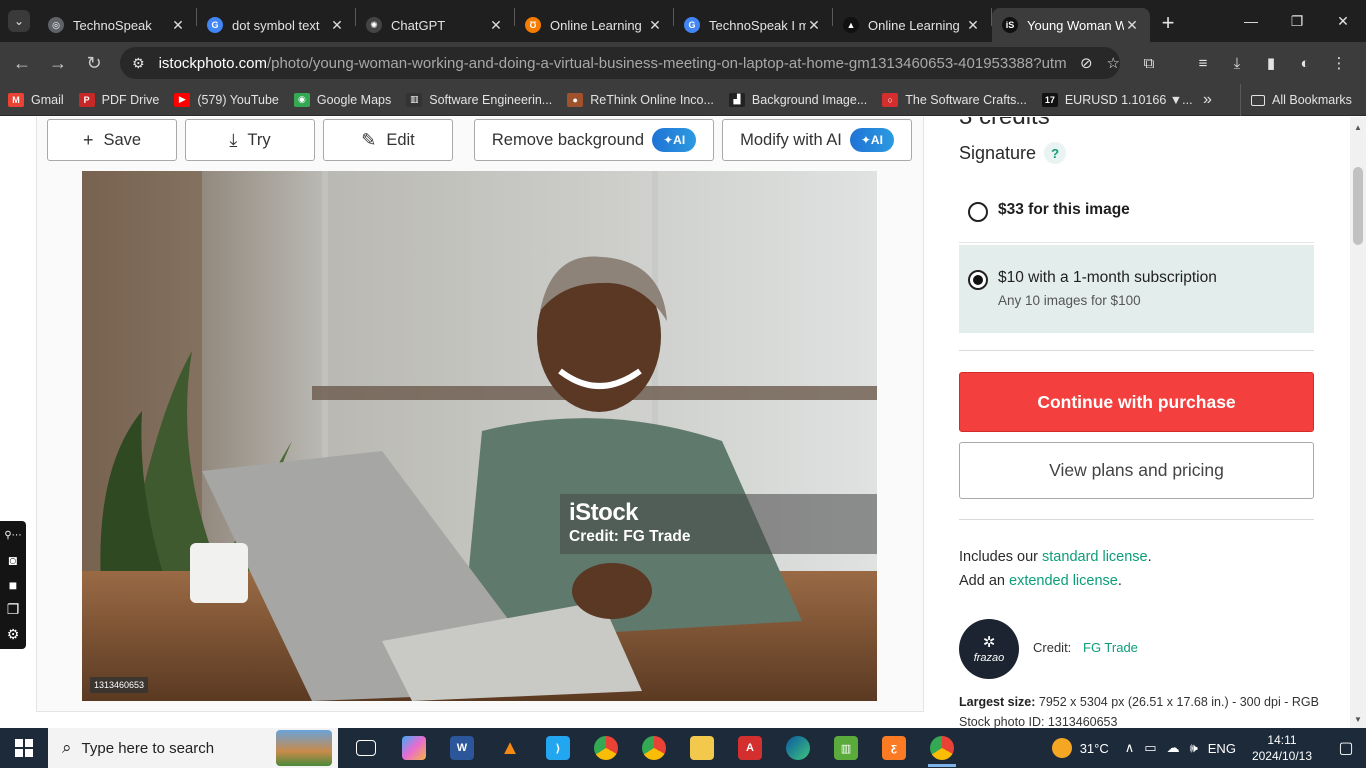 The width and height of the screenshot is (1366, 768). I want to click on close-window-button: ✕, so click(1343, 21).